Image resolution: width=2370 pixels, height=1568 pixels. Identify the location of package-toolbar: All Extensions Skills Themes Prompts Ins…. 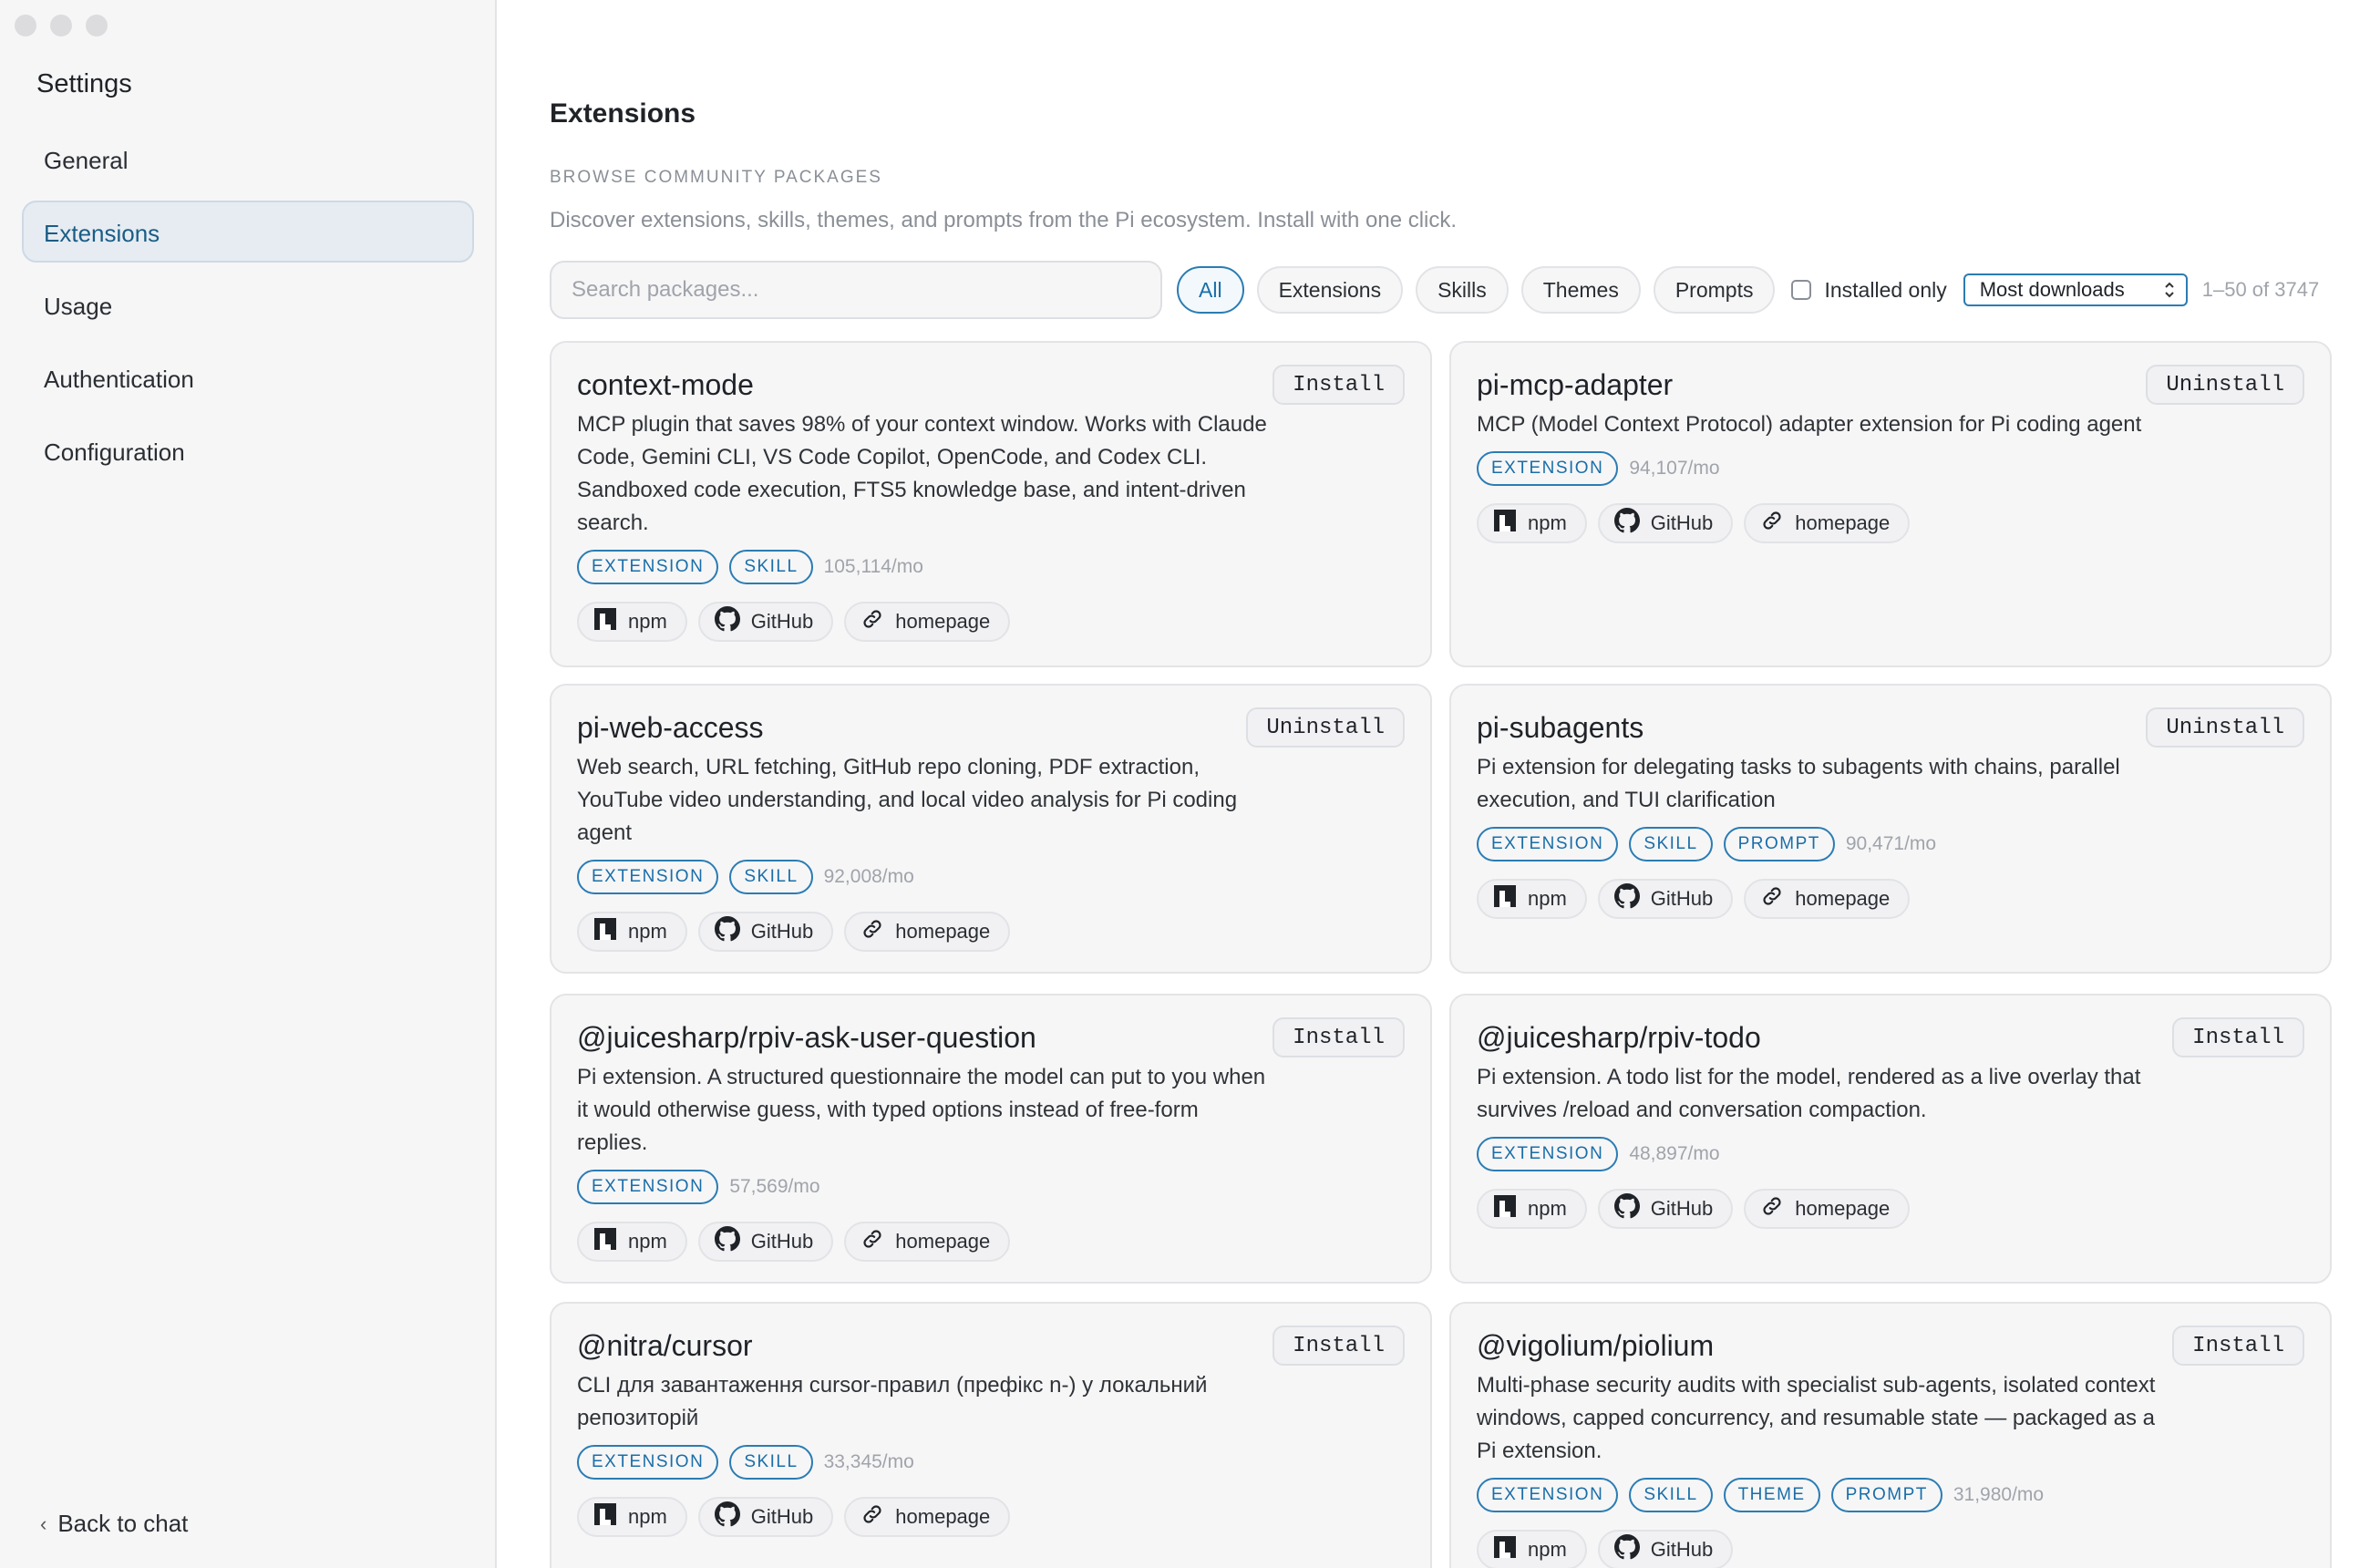
(1434, 290).